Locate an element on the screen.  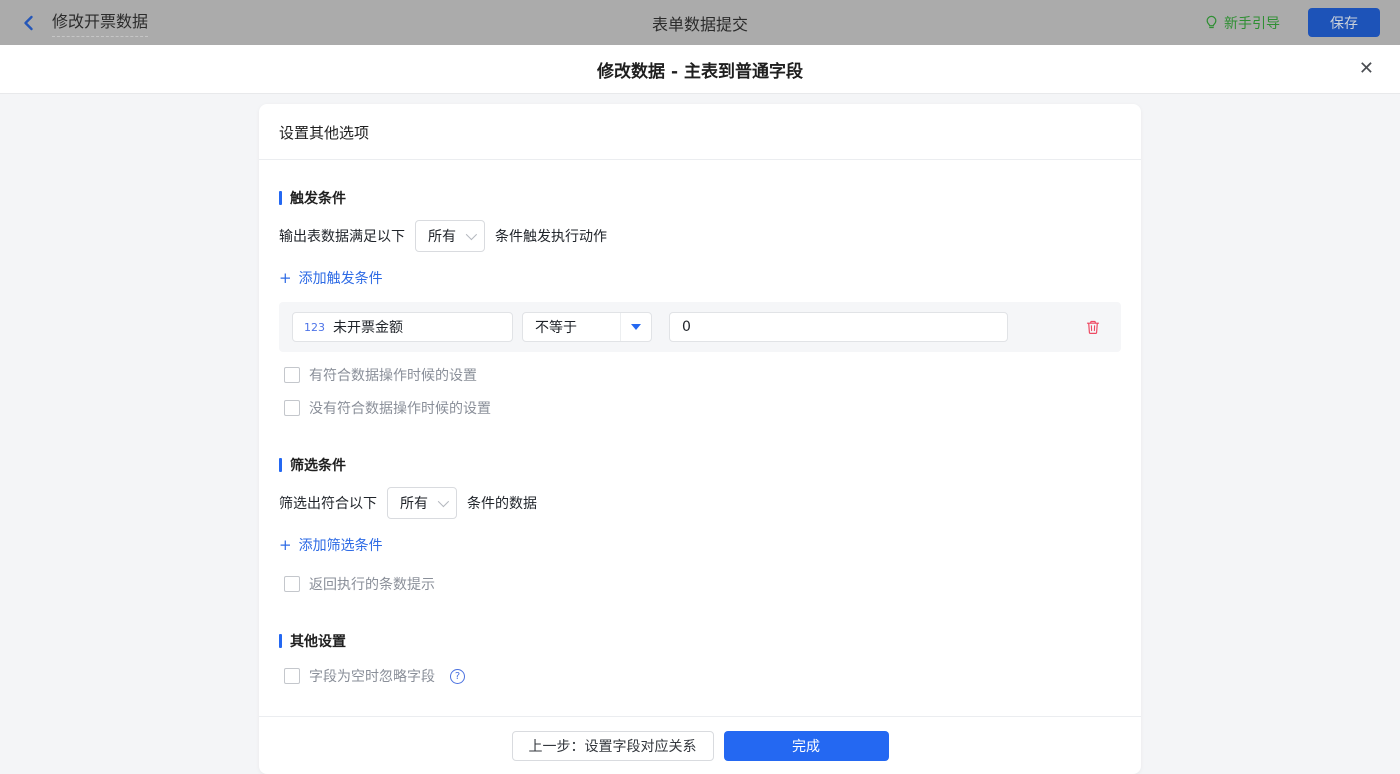
condition-field-name: 未开票金额 is located at coordinates (368, 327).